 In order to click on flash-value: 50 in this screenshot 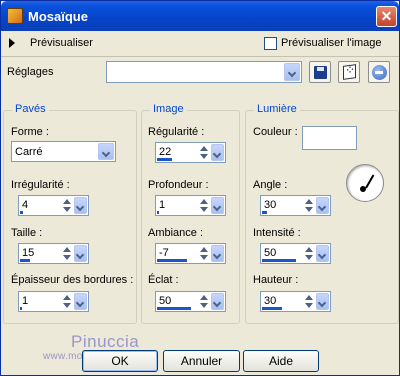, I will do `click(165, 301)`.